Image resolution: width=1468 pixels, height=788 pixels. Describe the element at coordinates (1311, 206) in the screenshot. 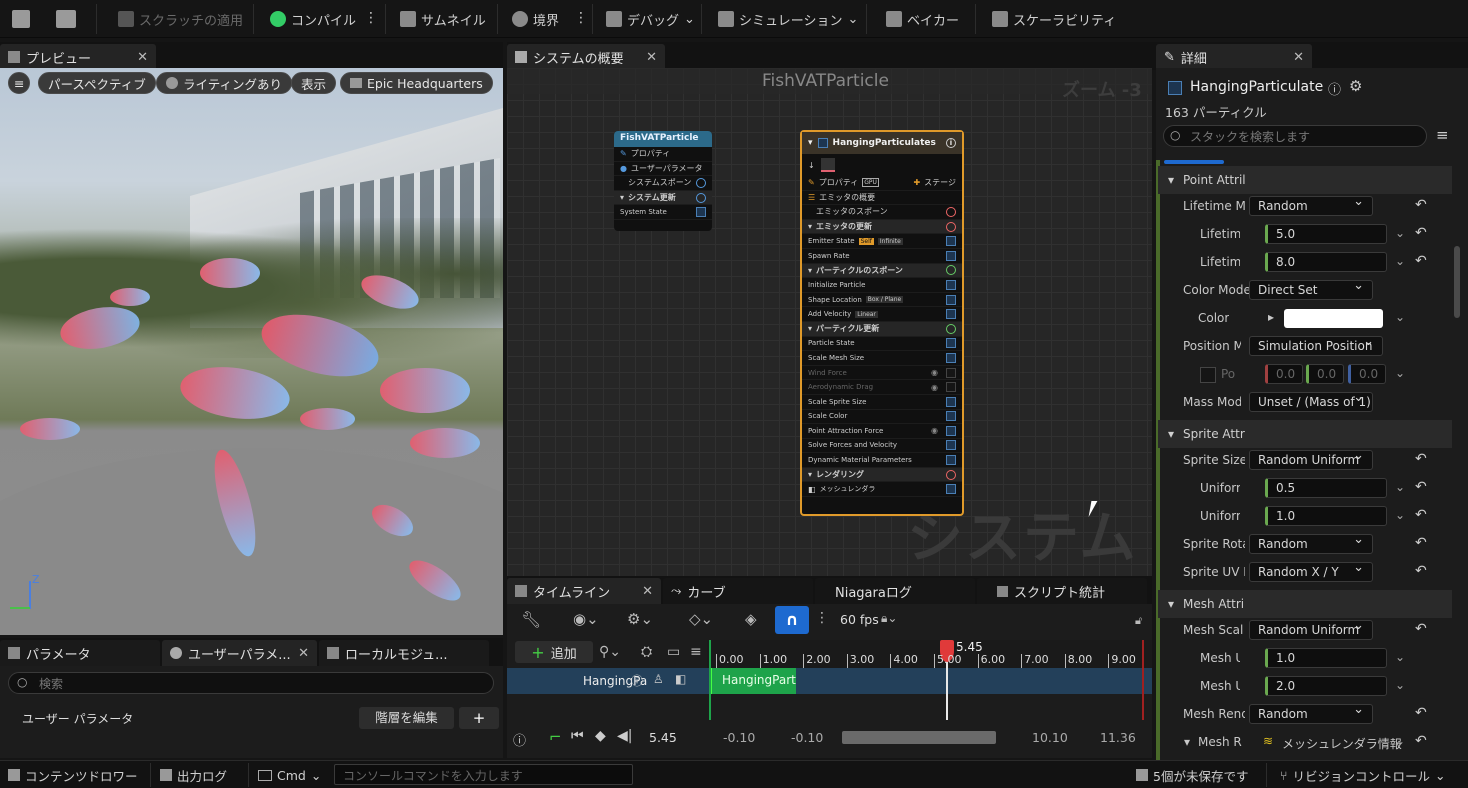

I see `lifetime-mode-dropdown: Random` at that location.